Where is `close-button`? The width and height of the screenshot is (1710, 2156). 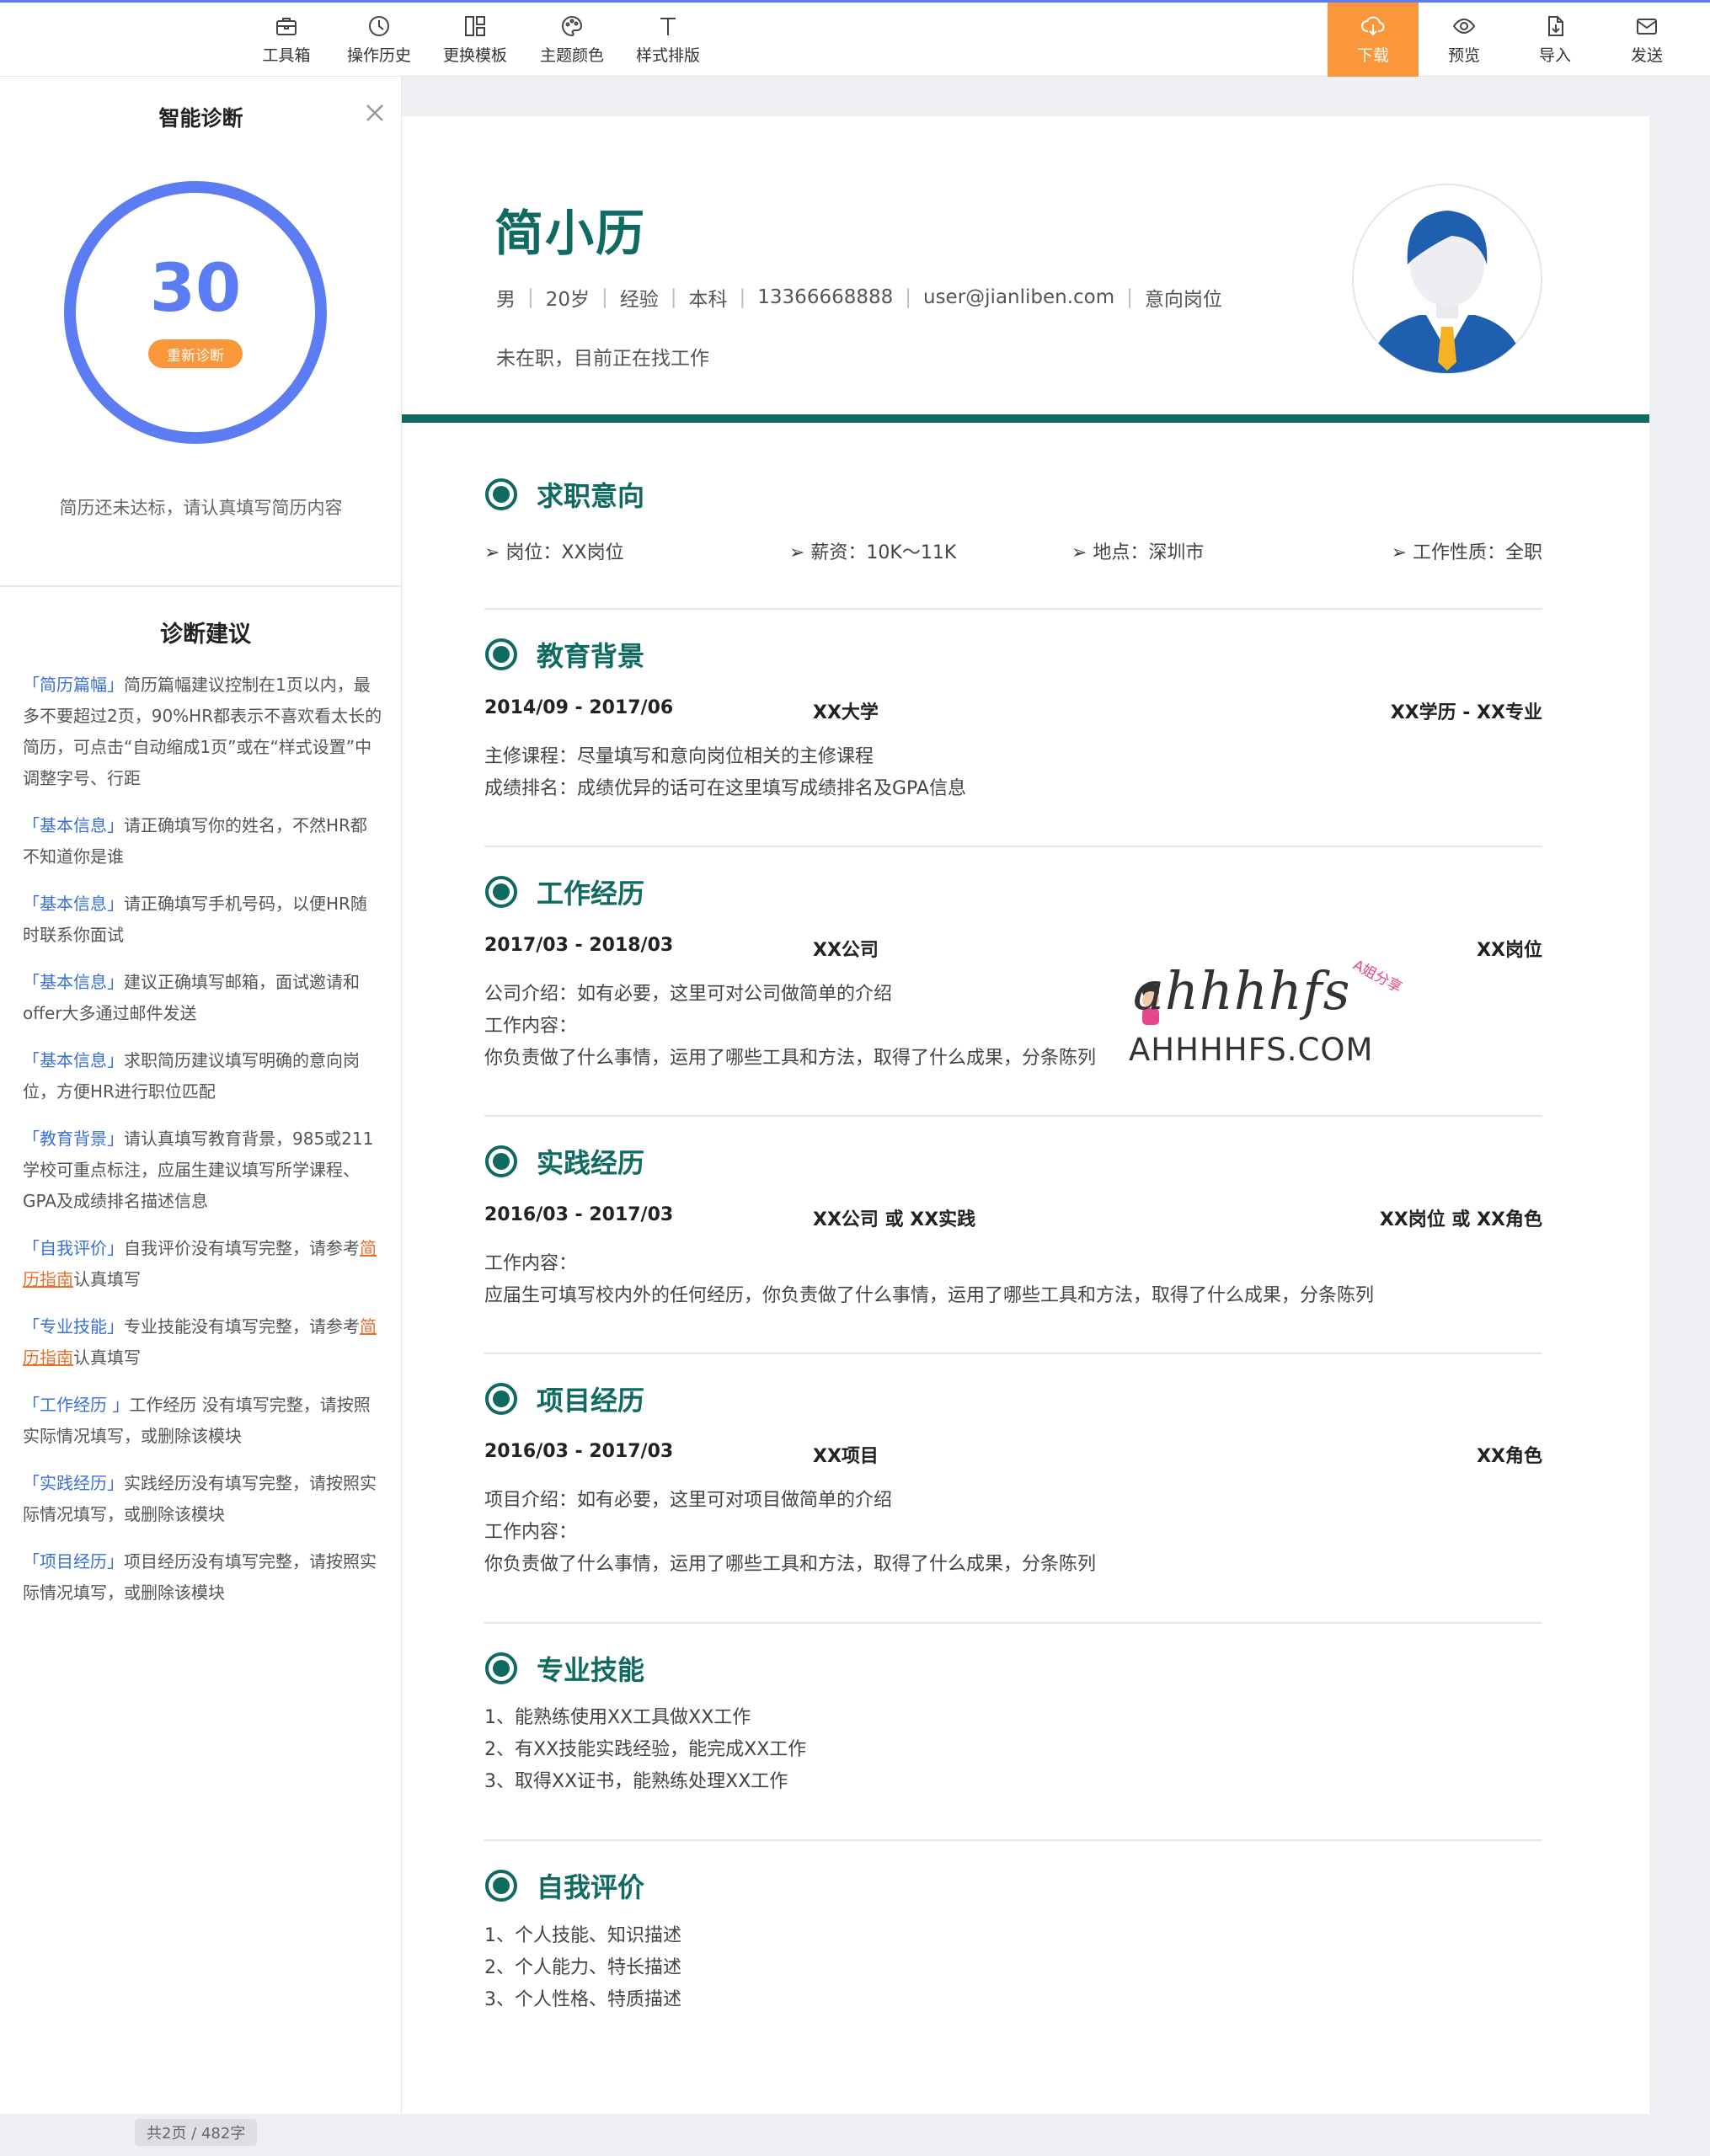 close-button is located at coordinates (375, 113).